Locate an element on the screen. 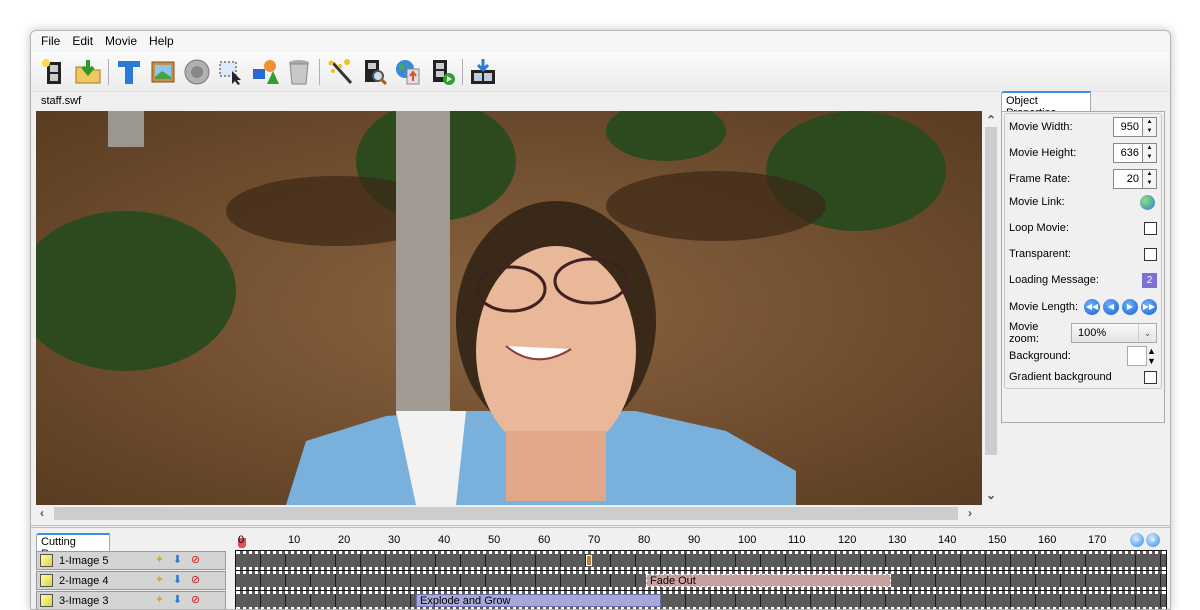 This screenshot has height=610, width=1200. trash-icon is located at coordinates (299, 71).